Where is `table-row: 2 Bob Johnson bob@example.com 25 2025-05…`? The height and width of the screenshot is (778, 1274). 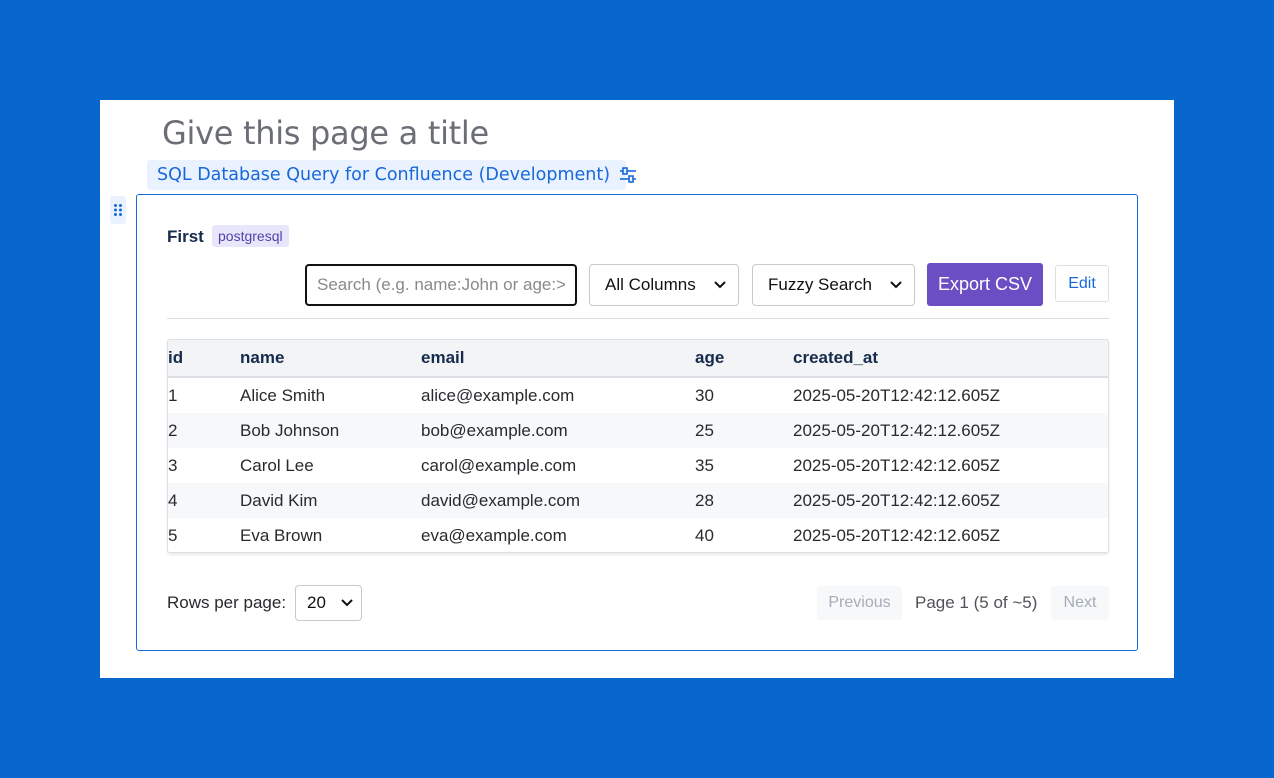 table-row: 2 Bob Johnson bob@example.com 25 2025-05… is located at coordinates (638, 430).